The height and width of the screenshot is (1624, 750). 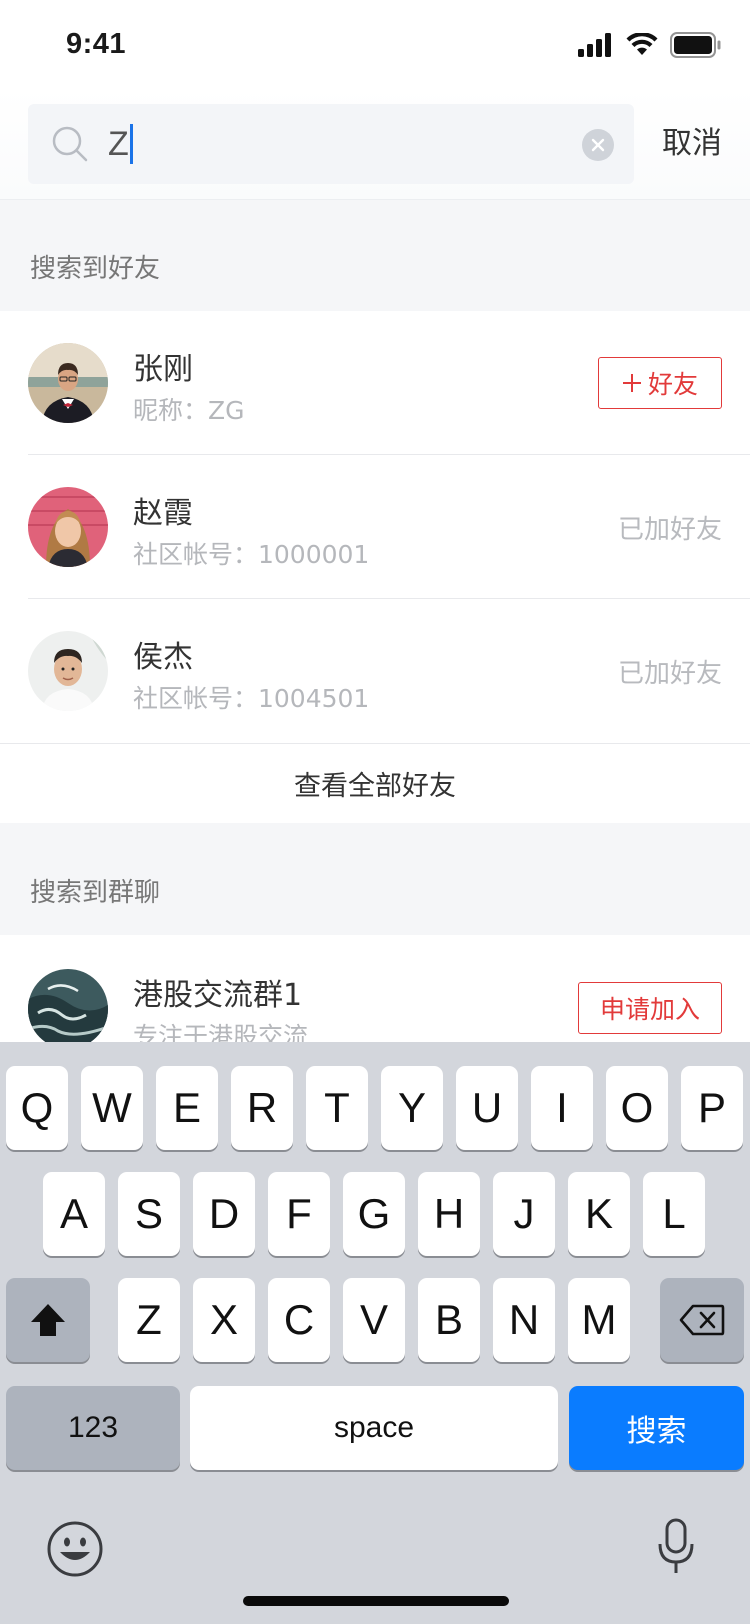 What do you see at coordinates (712, 1108) in the screenshot?
I see `key-p: P` at bounding box center [712, 1108].